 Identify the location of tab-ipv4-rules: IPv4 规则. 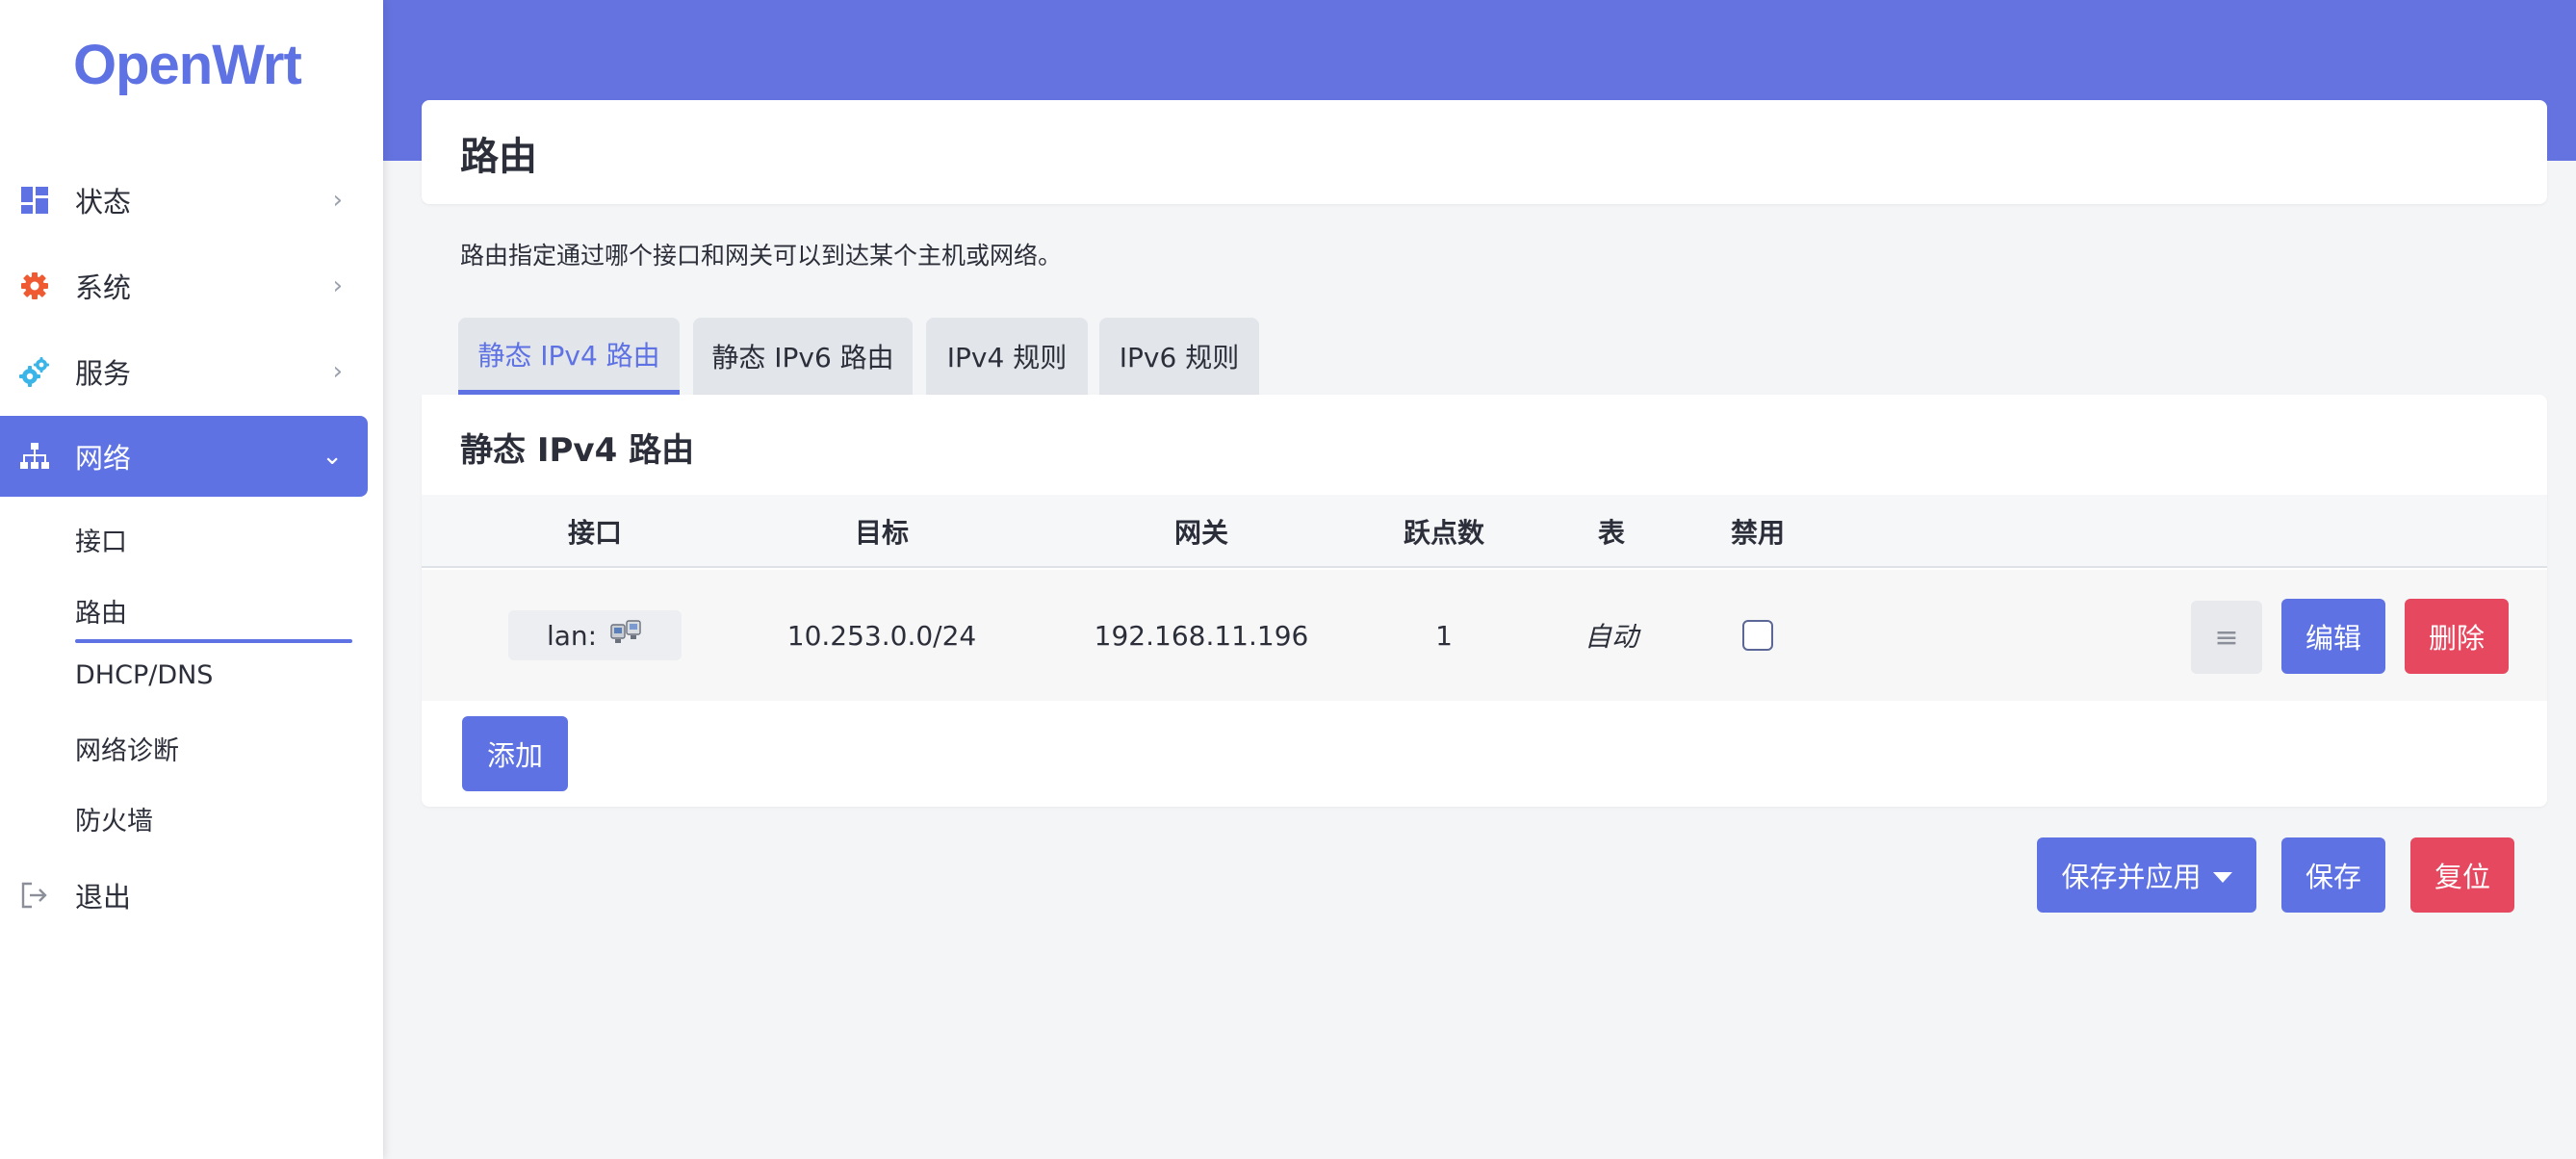
(1007, 356).